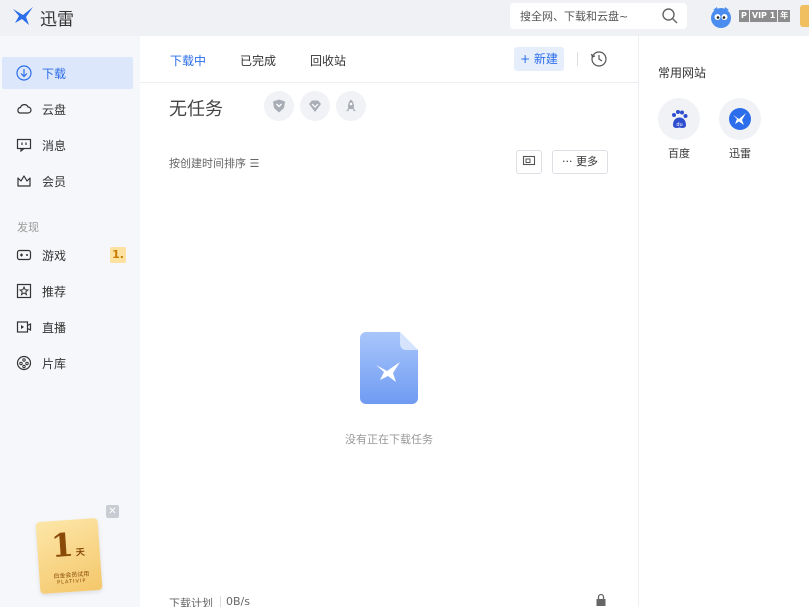  I want to click on sidebar-item-label: 片库, so click(54, 363).